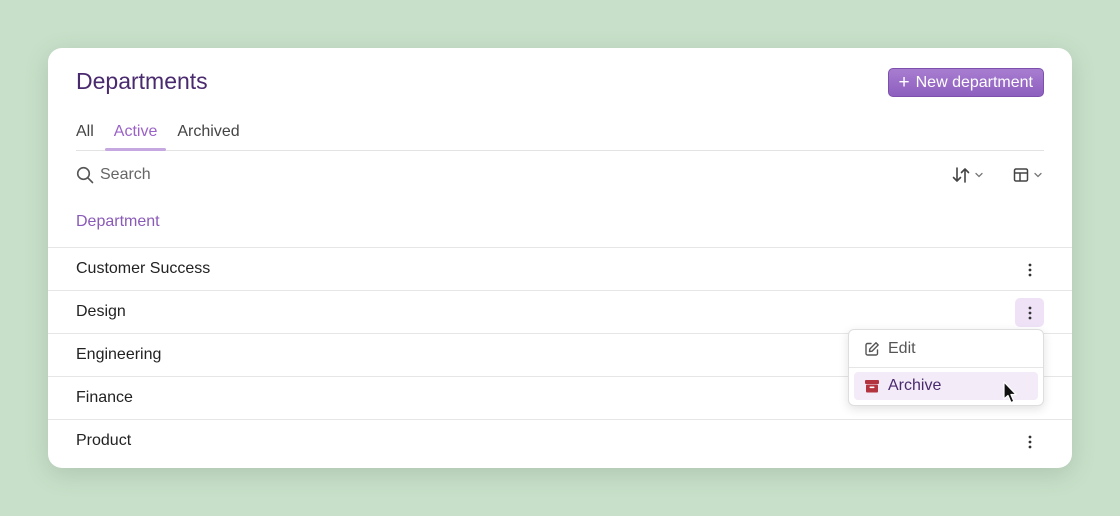  What do you see at coordinates (560, 441) in the screenshot?
I see `table-row: Product` at bounding box center [560, 441].